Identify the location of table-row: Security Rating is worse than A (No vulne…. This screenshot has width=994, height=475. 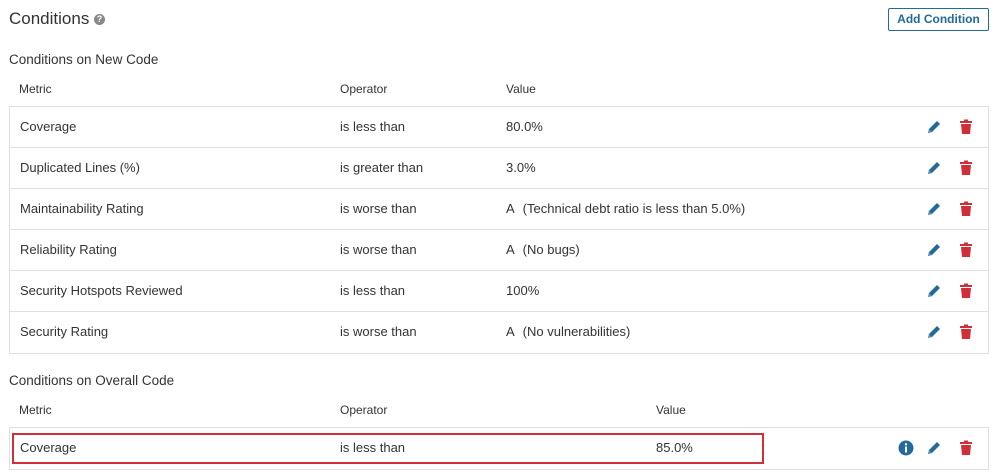
(499, 332).